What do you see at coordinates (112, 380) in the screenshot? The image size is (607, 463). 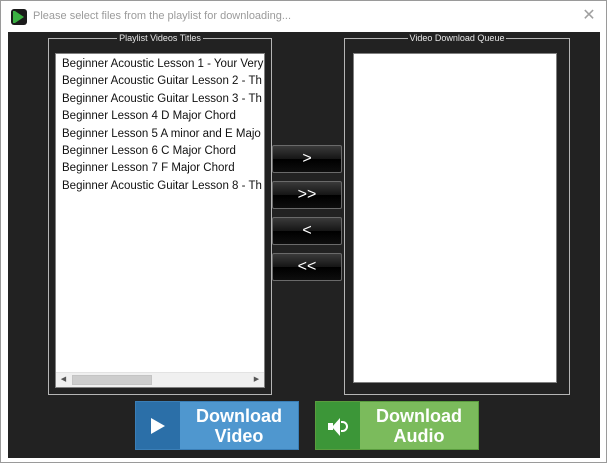 I see `scrollbar-thumb` at bounding box center [112, 380].